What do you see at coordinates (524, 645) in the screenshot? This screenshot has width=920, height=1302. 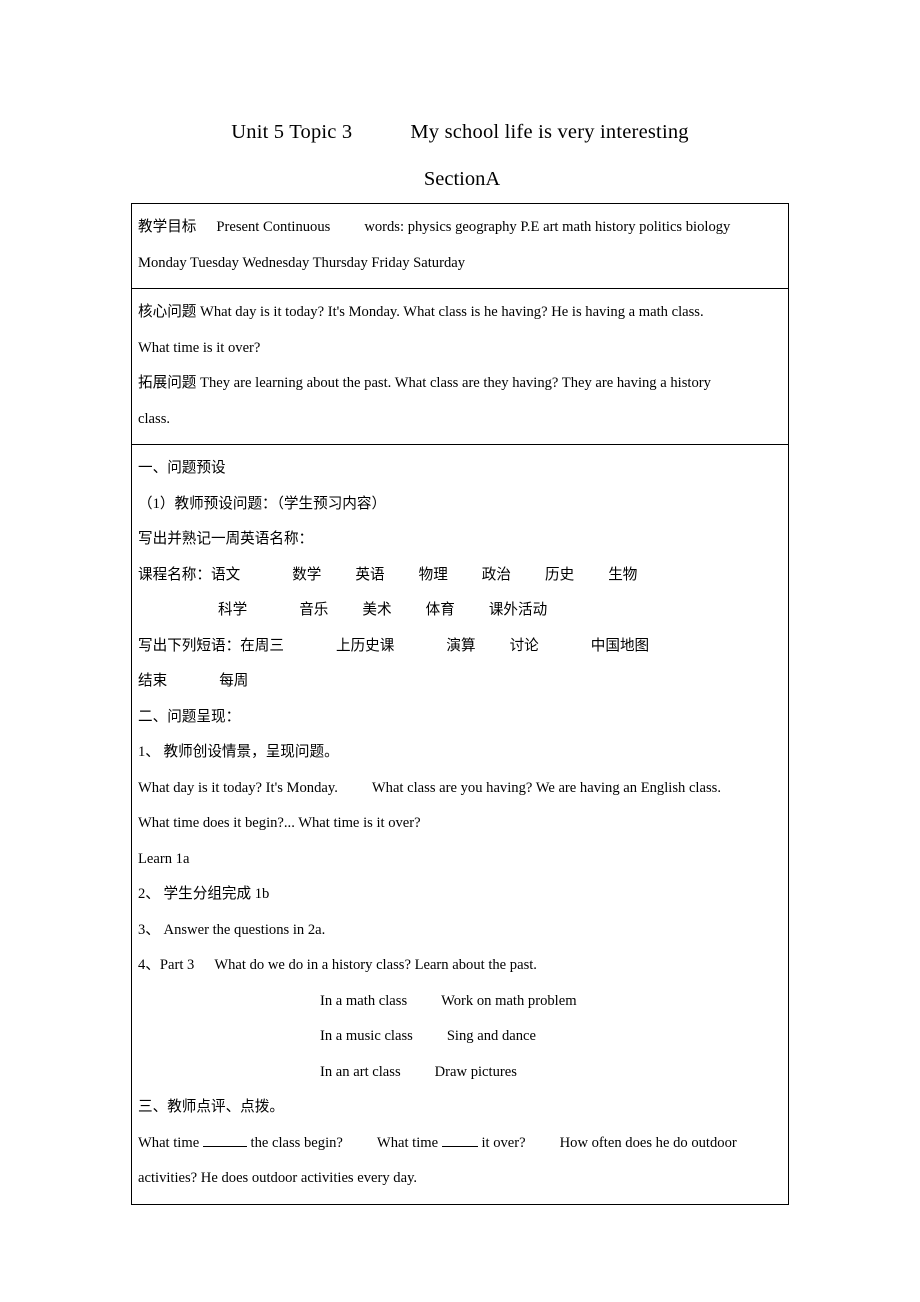 I see `phrase-discuss: 讨论` at bounding box center [524, 645].